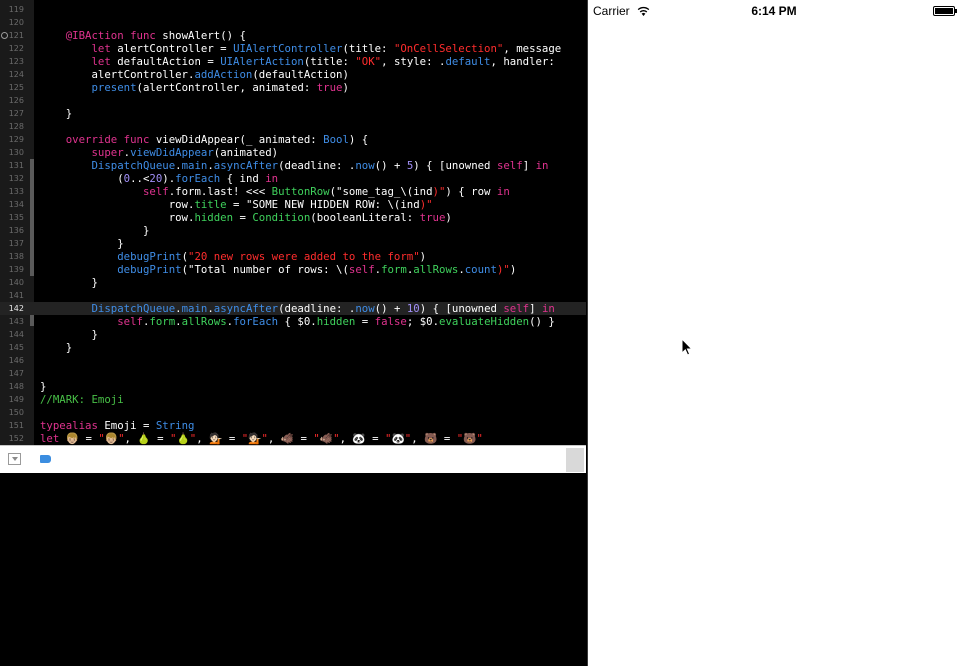 Image resolution: width=959 pixels, height=666 pixels. What do you see at coordinates (16, 35) in the screenshot?
I see `line-number: 121` at bounding box center [16, 35].